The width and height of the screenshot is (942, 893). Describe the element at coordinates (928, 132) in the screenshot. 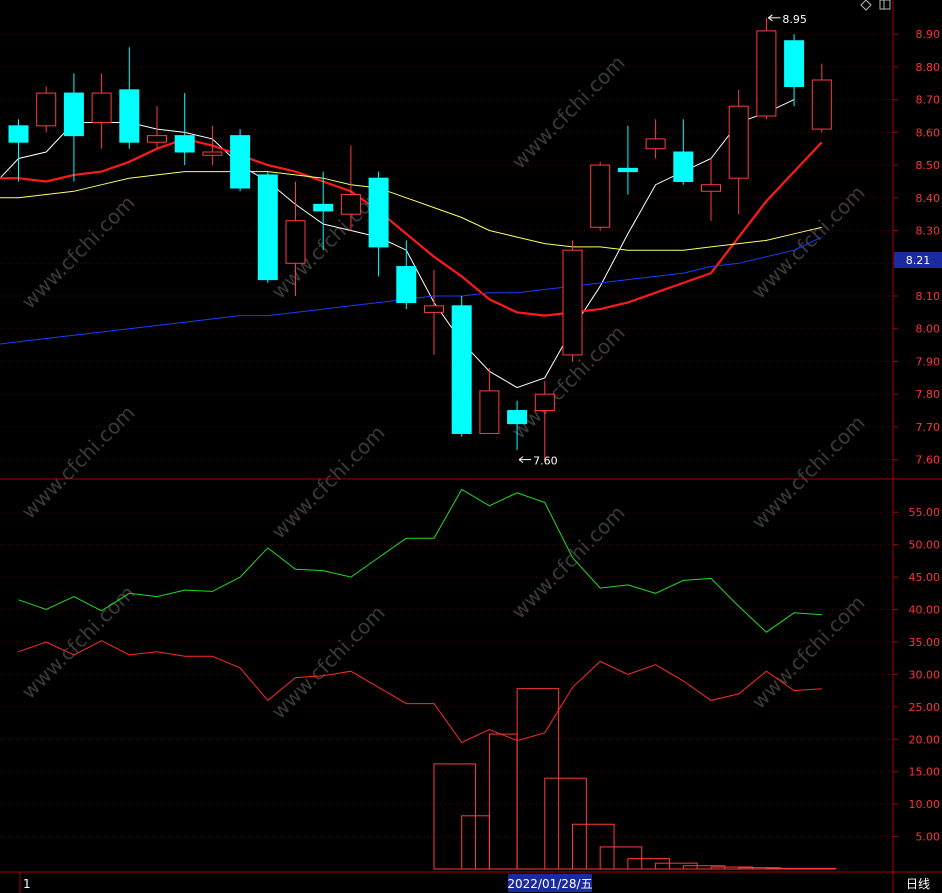

I see `price-tick-label: 8.60` at that location.